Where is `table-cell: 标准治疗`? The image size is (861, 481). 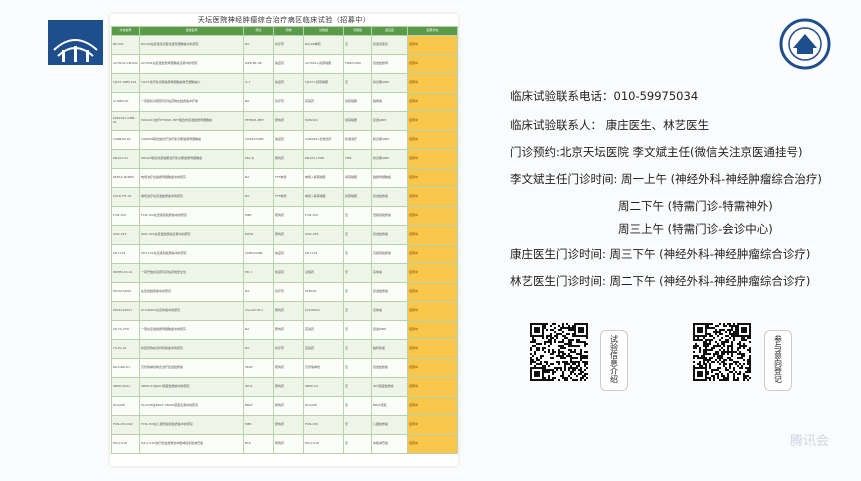
table-cell: 标准治疗 is located at coordinates (357, 140).